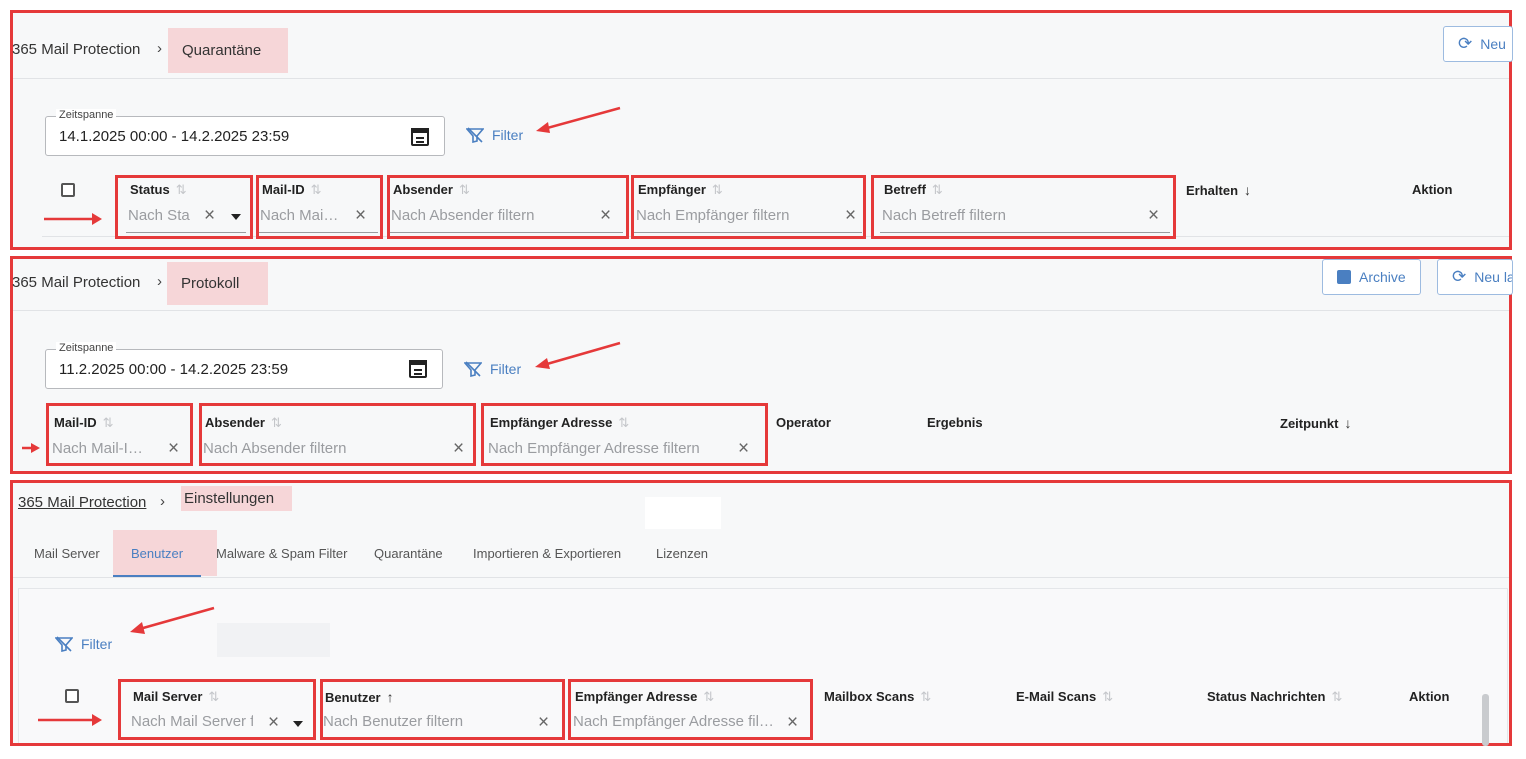 This screenshot has width=1526, height=759. I want to click on tab-malware-spam-filter: Malware & Spam Filter, so click(281, 553).